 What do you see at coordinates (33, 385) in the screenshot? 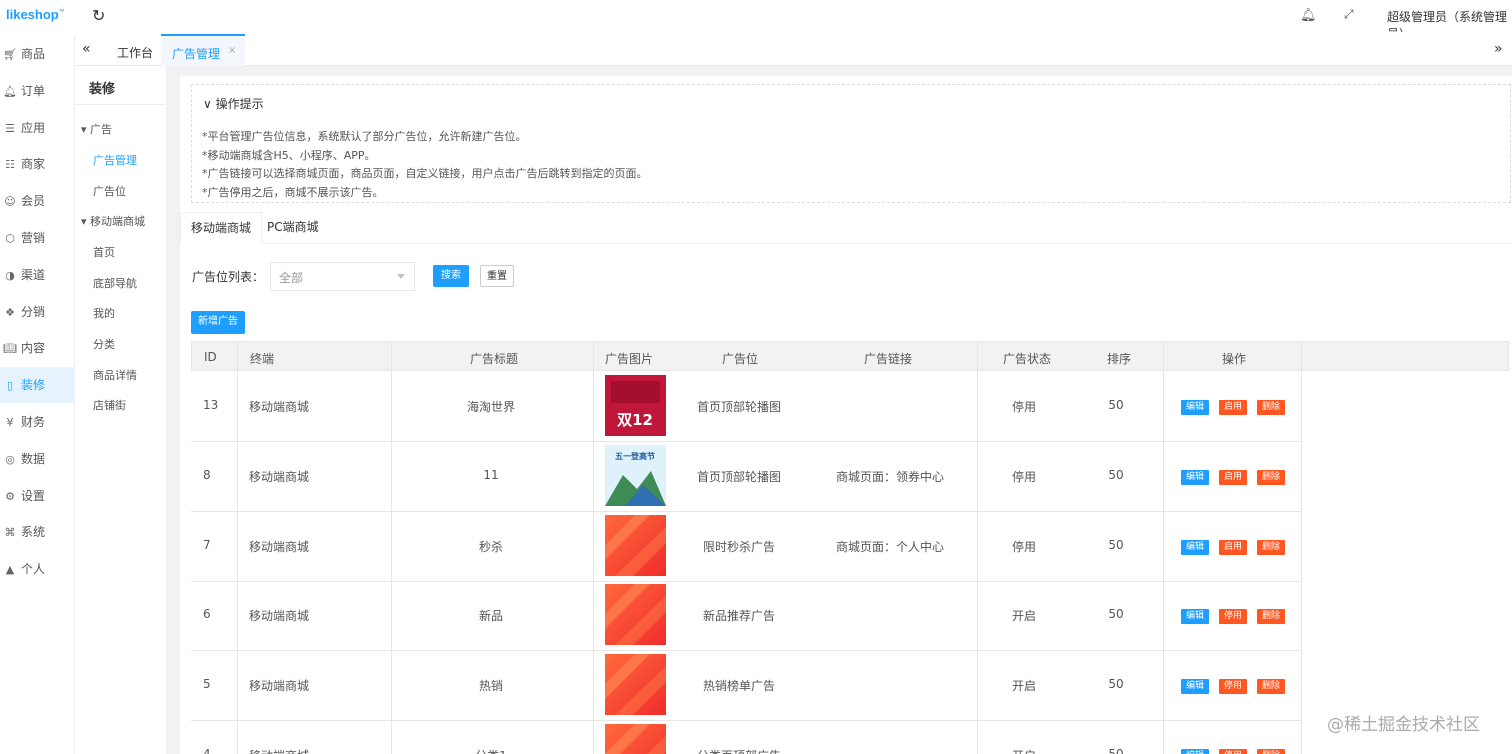
I see `nav-item-label: 装修` at bounding box center [33, 385].